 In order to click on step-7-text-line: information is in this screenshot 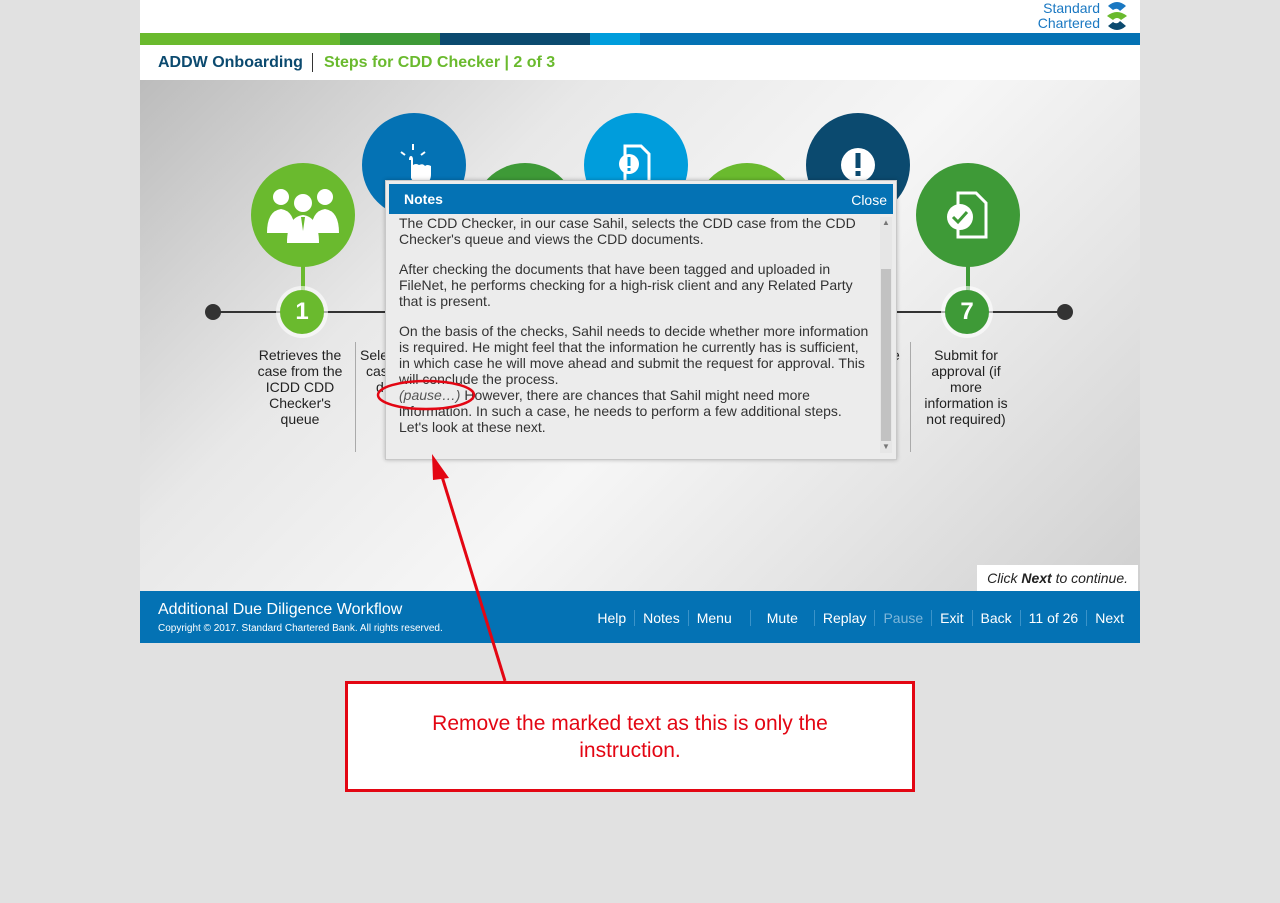, I will do `click(966, 403)`.